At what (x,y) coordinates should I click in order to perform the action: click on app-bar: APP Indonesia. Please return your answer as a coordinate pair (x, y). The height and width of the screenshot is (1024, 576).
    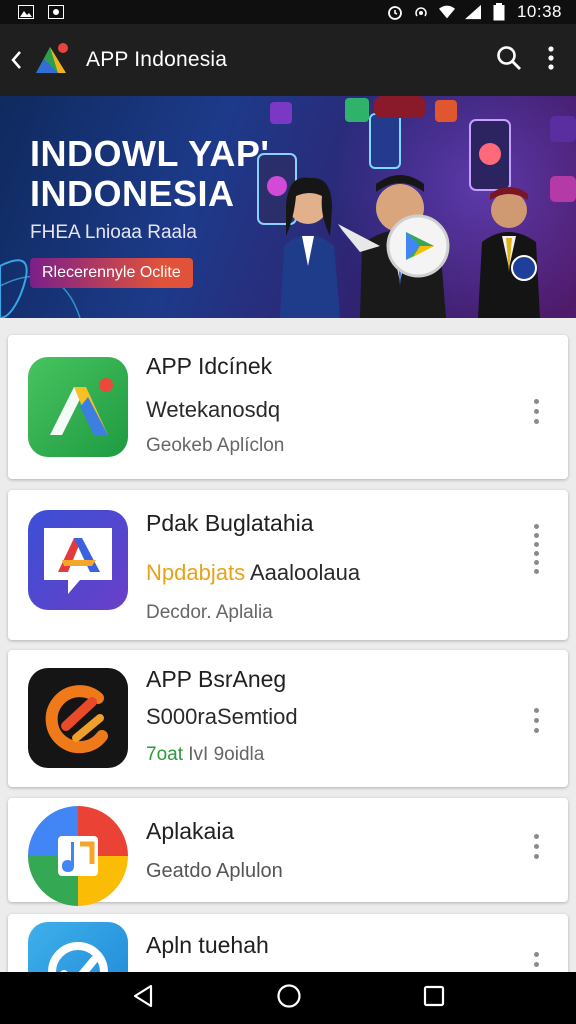
    Looking at the image, I should click on (288, 60).